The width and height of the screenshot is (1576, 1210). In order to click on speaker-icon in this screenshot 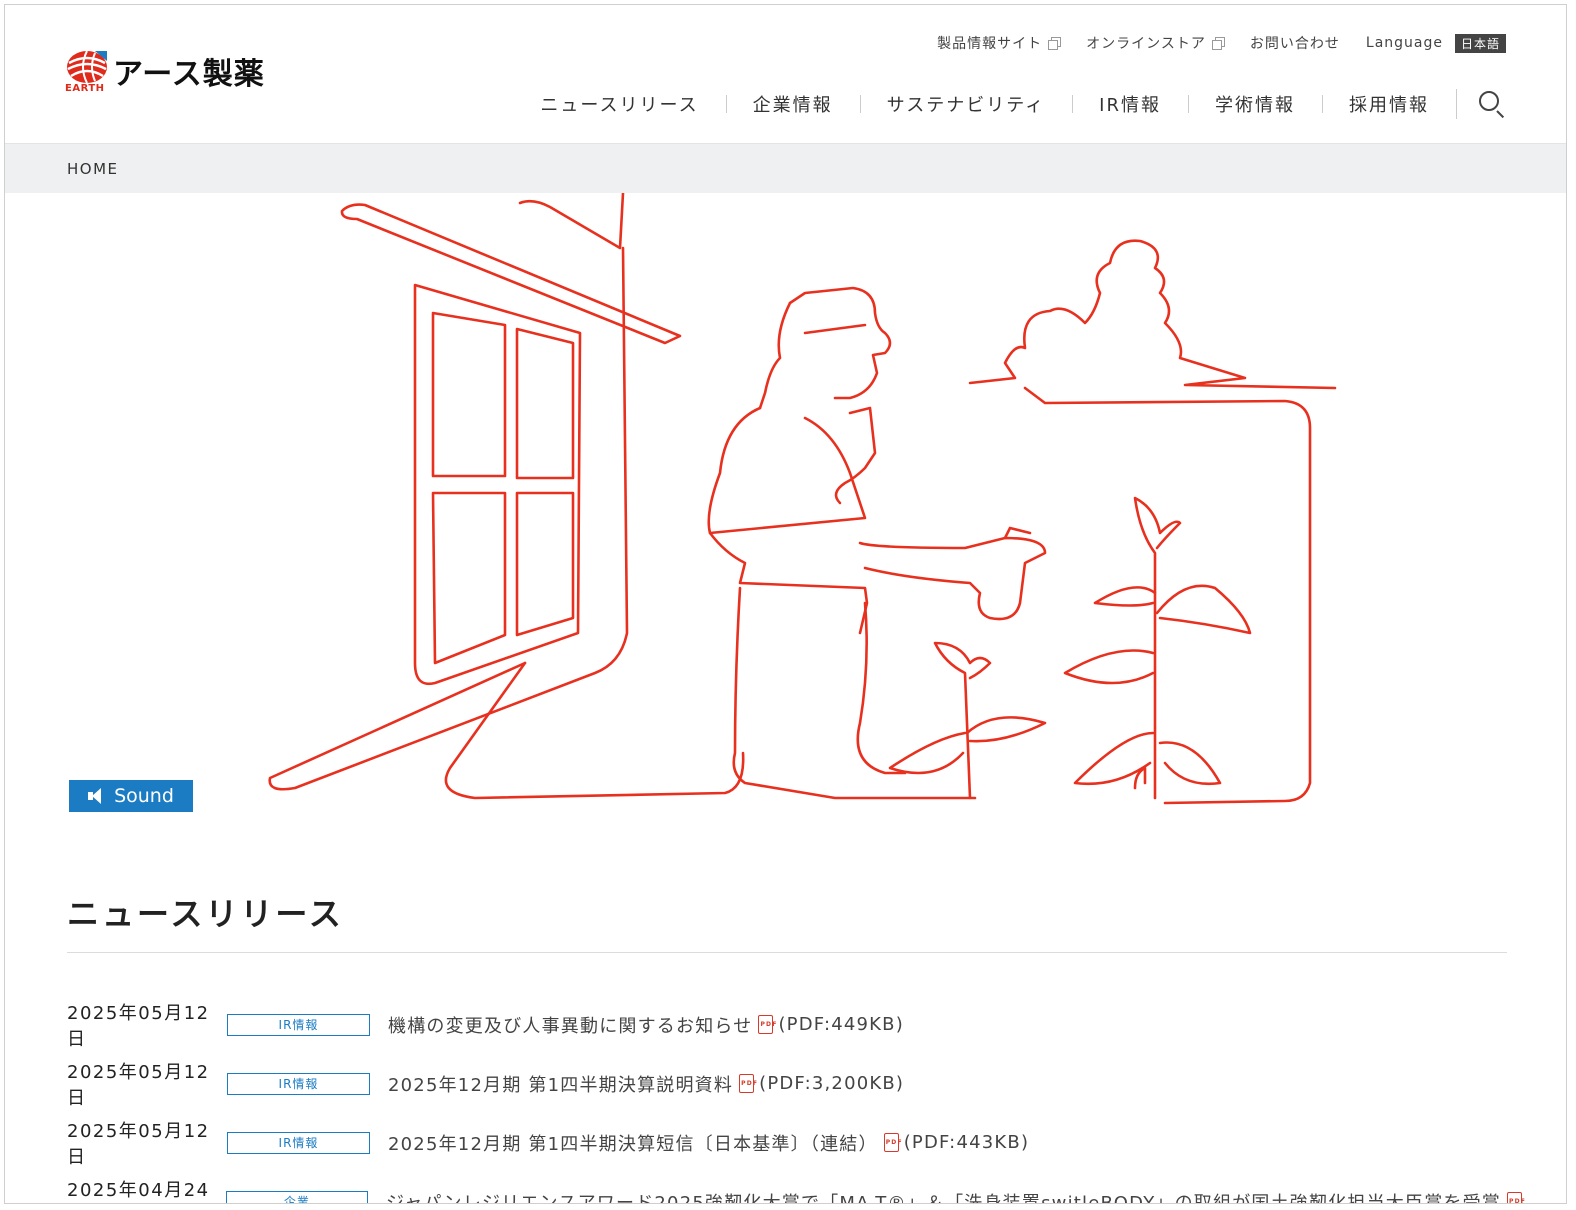, I will do `click(97, 796)`.